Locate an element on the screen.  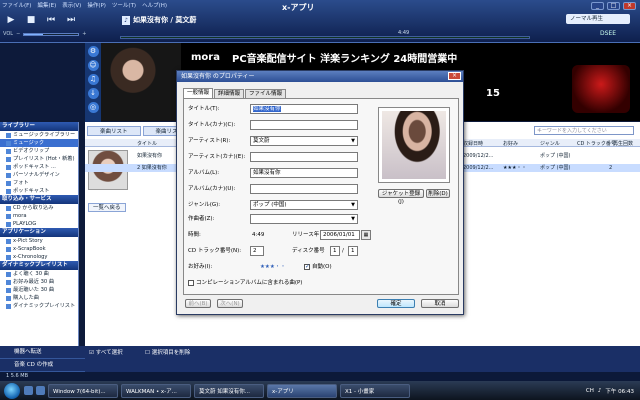
column-cd-track: CD トラック番号 is located at coordinates (596, 143).